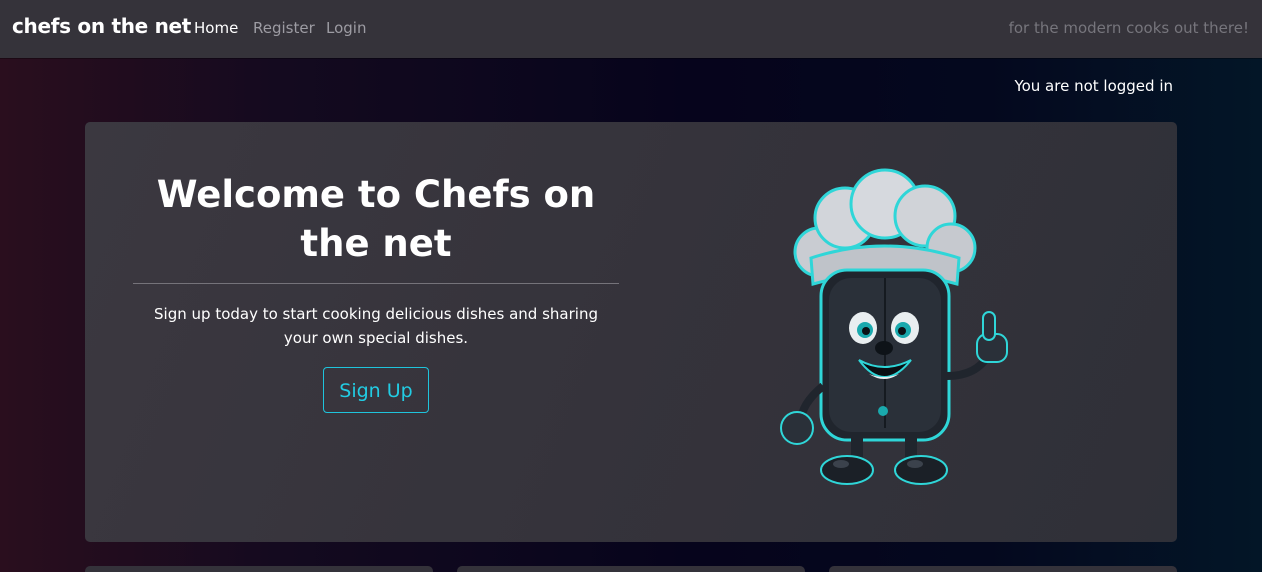 The width and height of the screenshot is (1262, 572). Describe the element at coordinates (894, 326) in the screenshot. I see `chef-mascot-icon` at that location.